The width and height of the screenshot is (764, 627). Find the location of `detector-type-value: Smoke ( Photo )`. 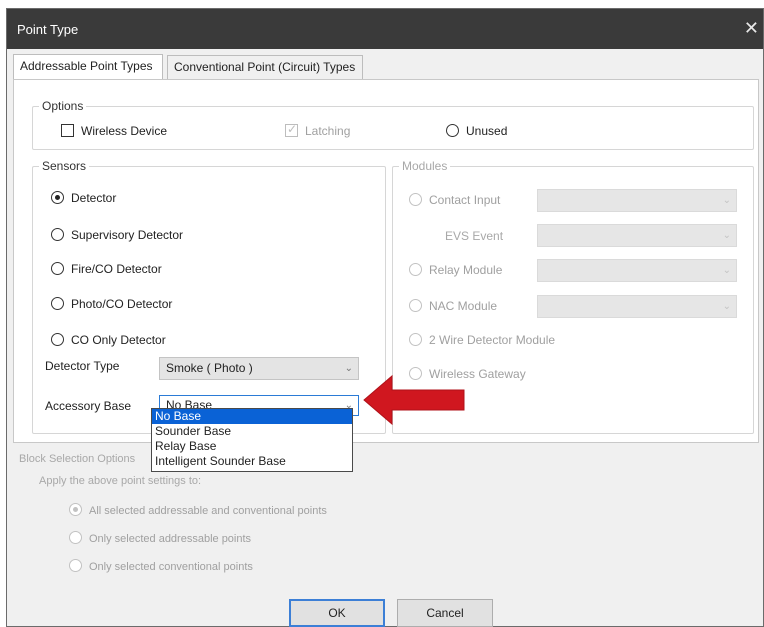

detector-type-value: Smoke ( Photo ) is located at coordinates (209, 368).